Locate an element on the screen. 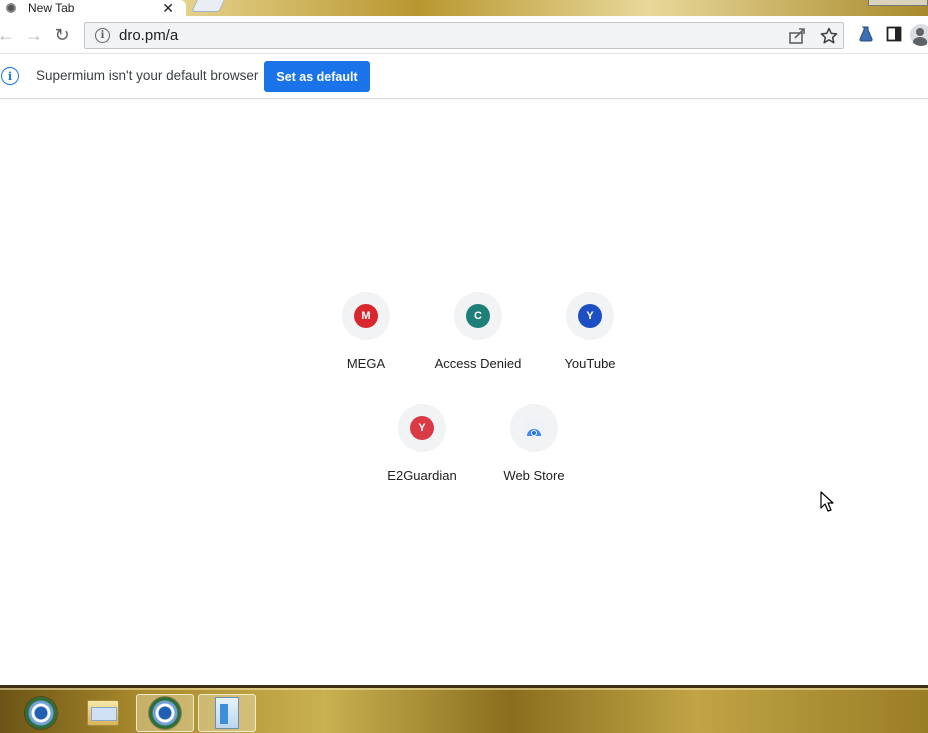 This screenshot has width=928, height=733. taskbar-chrome-active-button is located at coordinates (165, 713).